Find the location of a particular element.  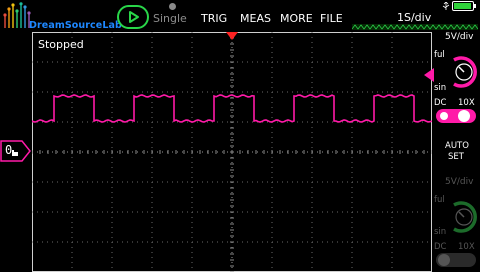

ch2-ful-label: ful is located at coordinates (439, 200).